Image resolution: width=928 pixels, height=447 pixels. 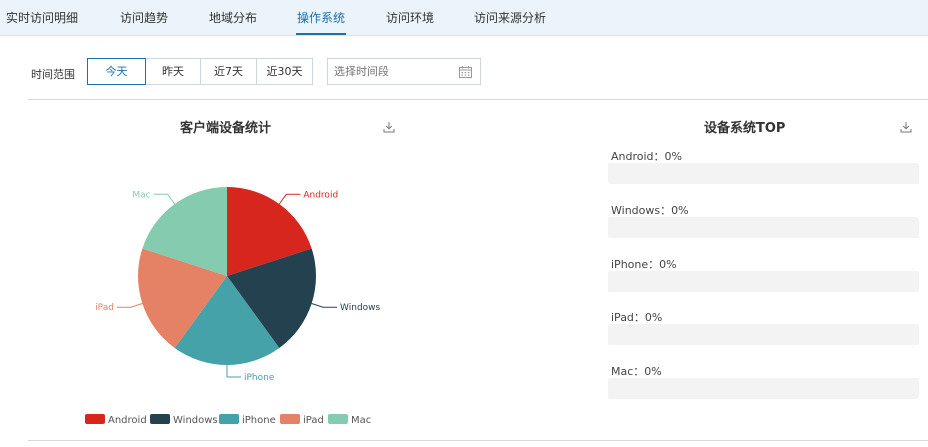 What do you see at coordinates (636, 371) in the screenshot?
I see `os-top-label: Mac：0%` at bounding box center [636, 371].